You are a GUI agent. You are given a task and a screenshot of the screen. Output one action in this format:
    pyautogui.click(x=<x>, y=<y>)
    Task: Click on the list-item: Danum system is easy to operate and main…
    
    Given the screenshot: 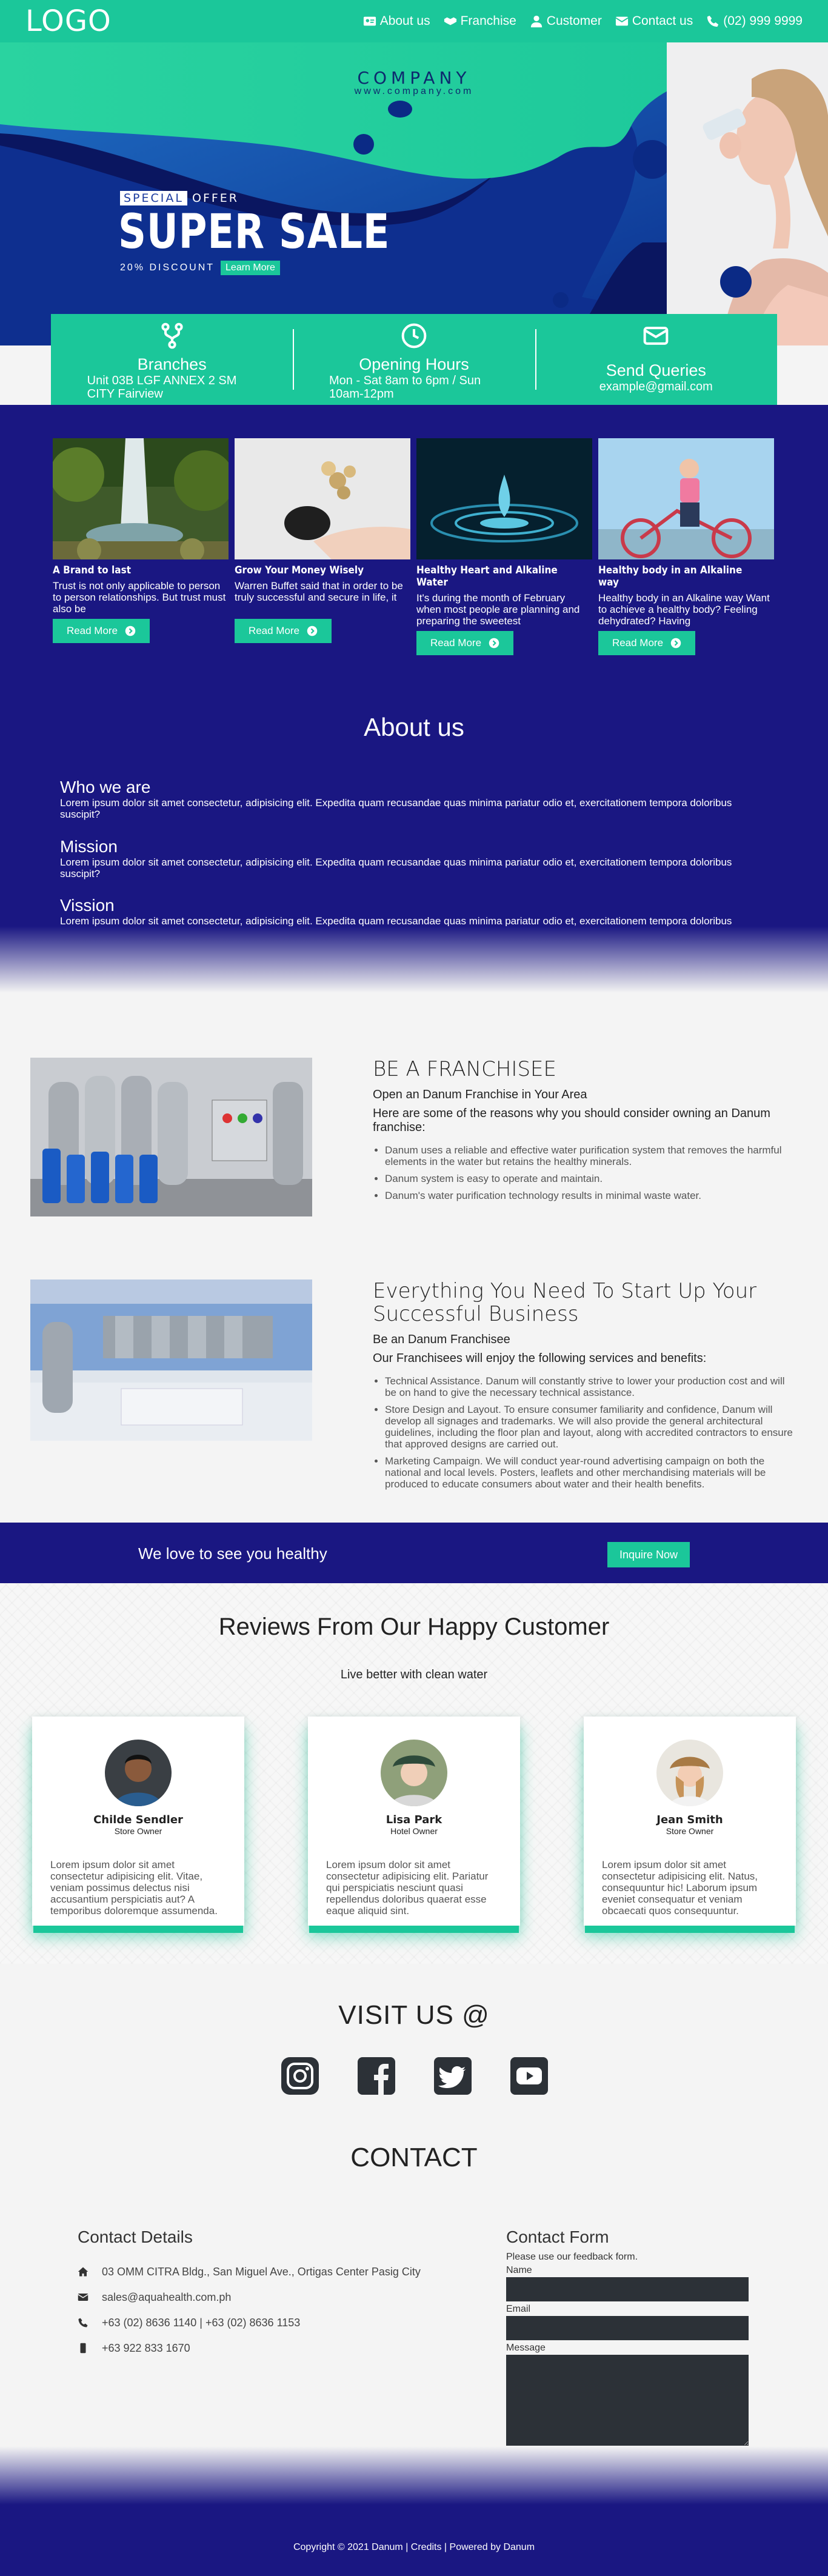 What is the action you would take?
    pyautogui.click(x=591, y=1178)
    